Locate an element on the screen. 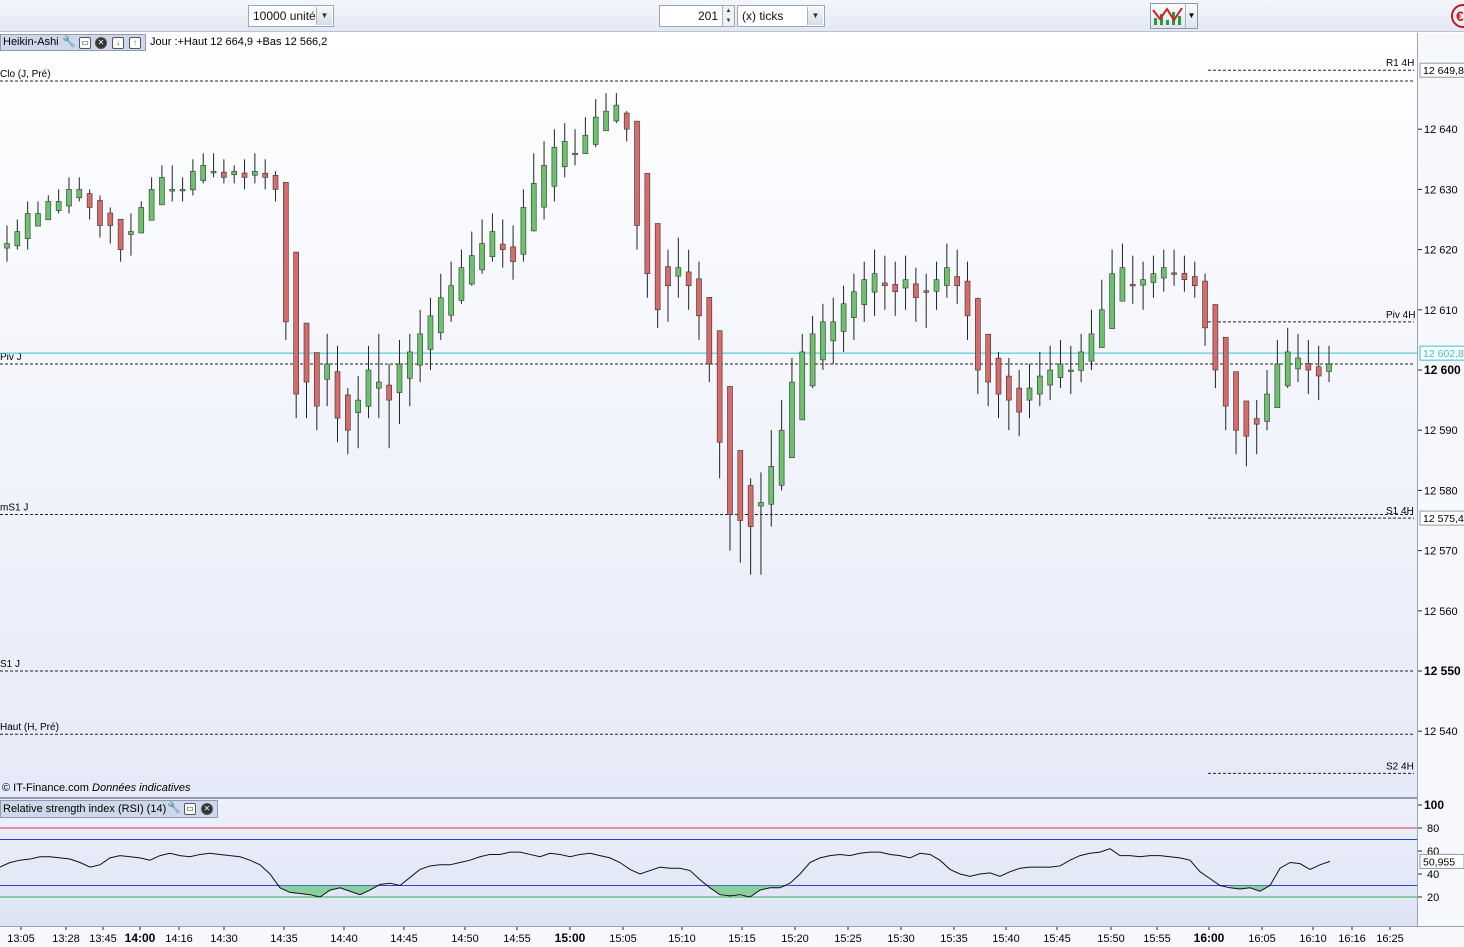 This screenshot has height=947, width=1464. ticks-unit-select: (x) ticks ▼ is located at coordinates (781, 16).